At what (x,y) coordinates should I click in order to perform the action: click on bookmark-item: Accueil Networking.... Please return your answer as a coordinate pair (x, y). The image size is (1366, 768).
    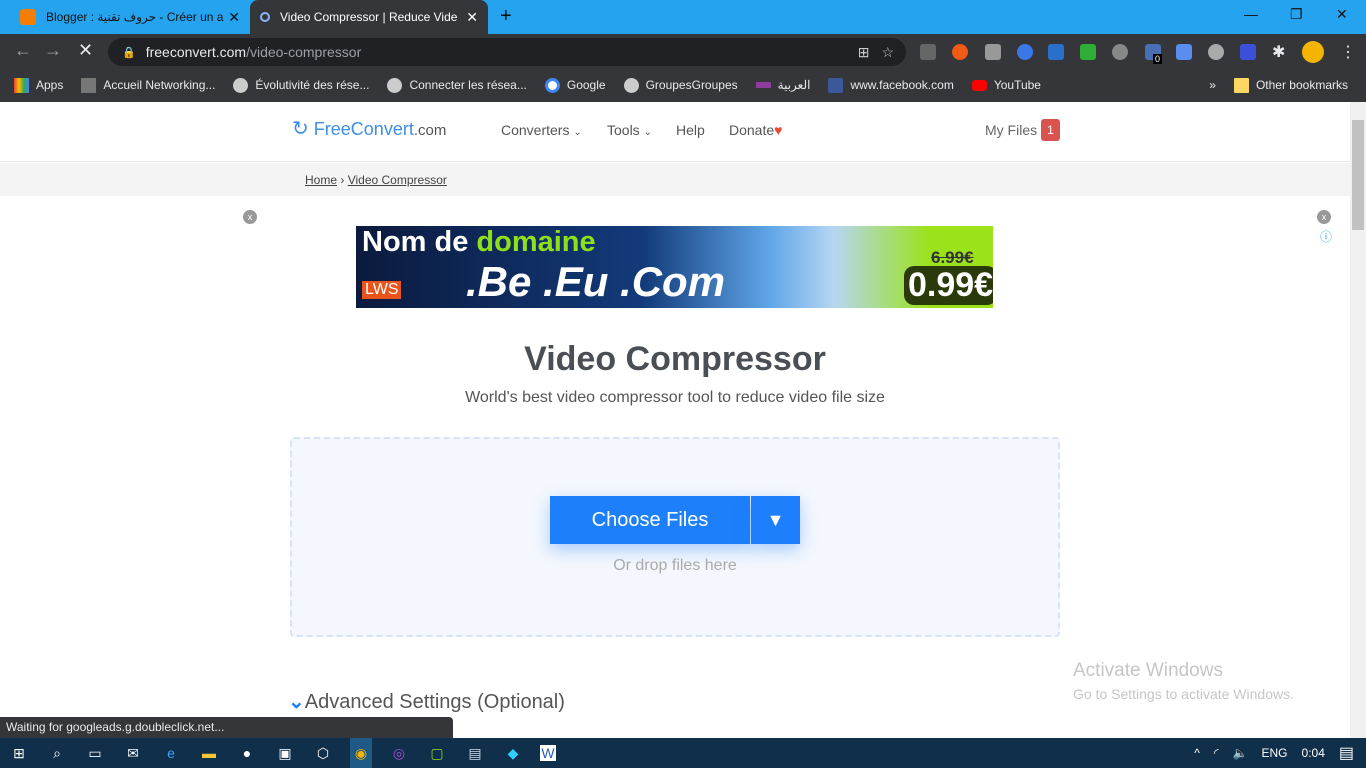
    Looking at the image, I should click on (148, 85).